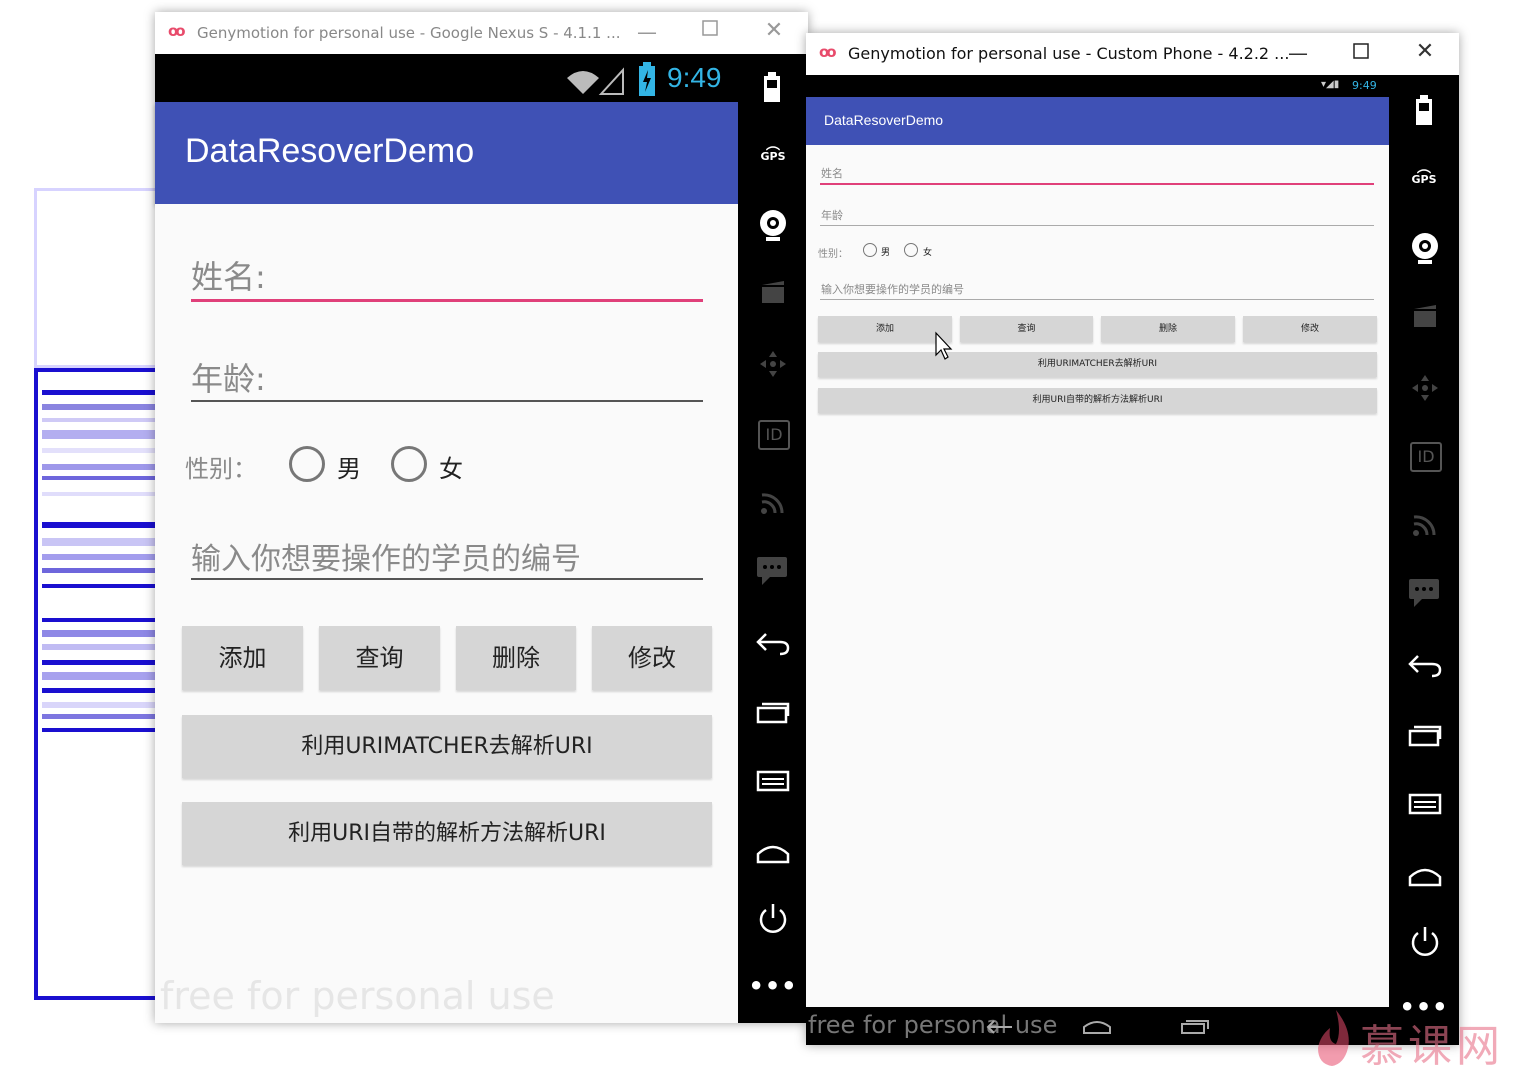 The width and height of the screenshot is (1531, 1079). Describe the element at coordinates (1330, 84) in the screenshot. I see `signal-icons: ▾◢▮` at that location.